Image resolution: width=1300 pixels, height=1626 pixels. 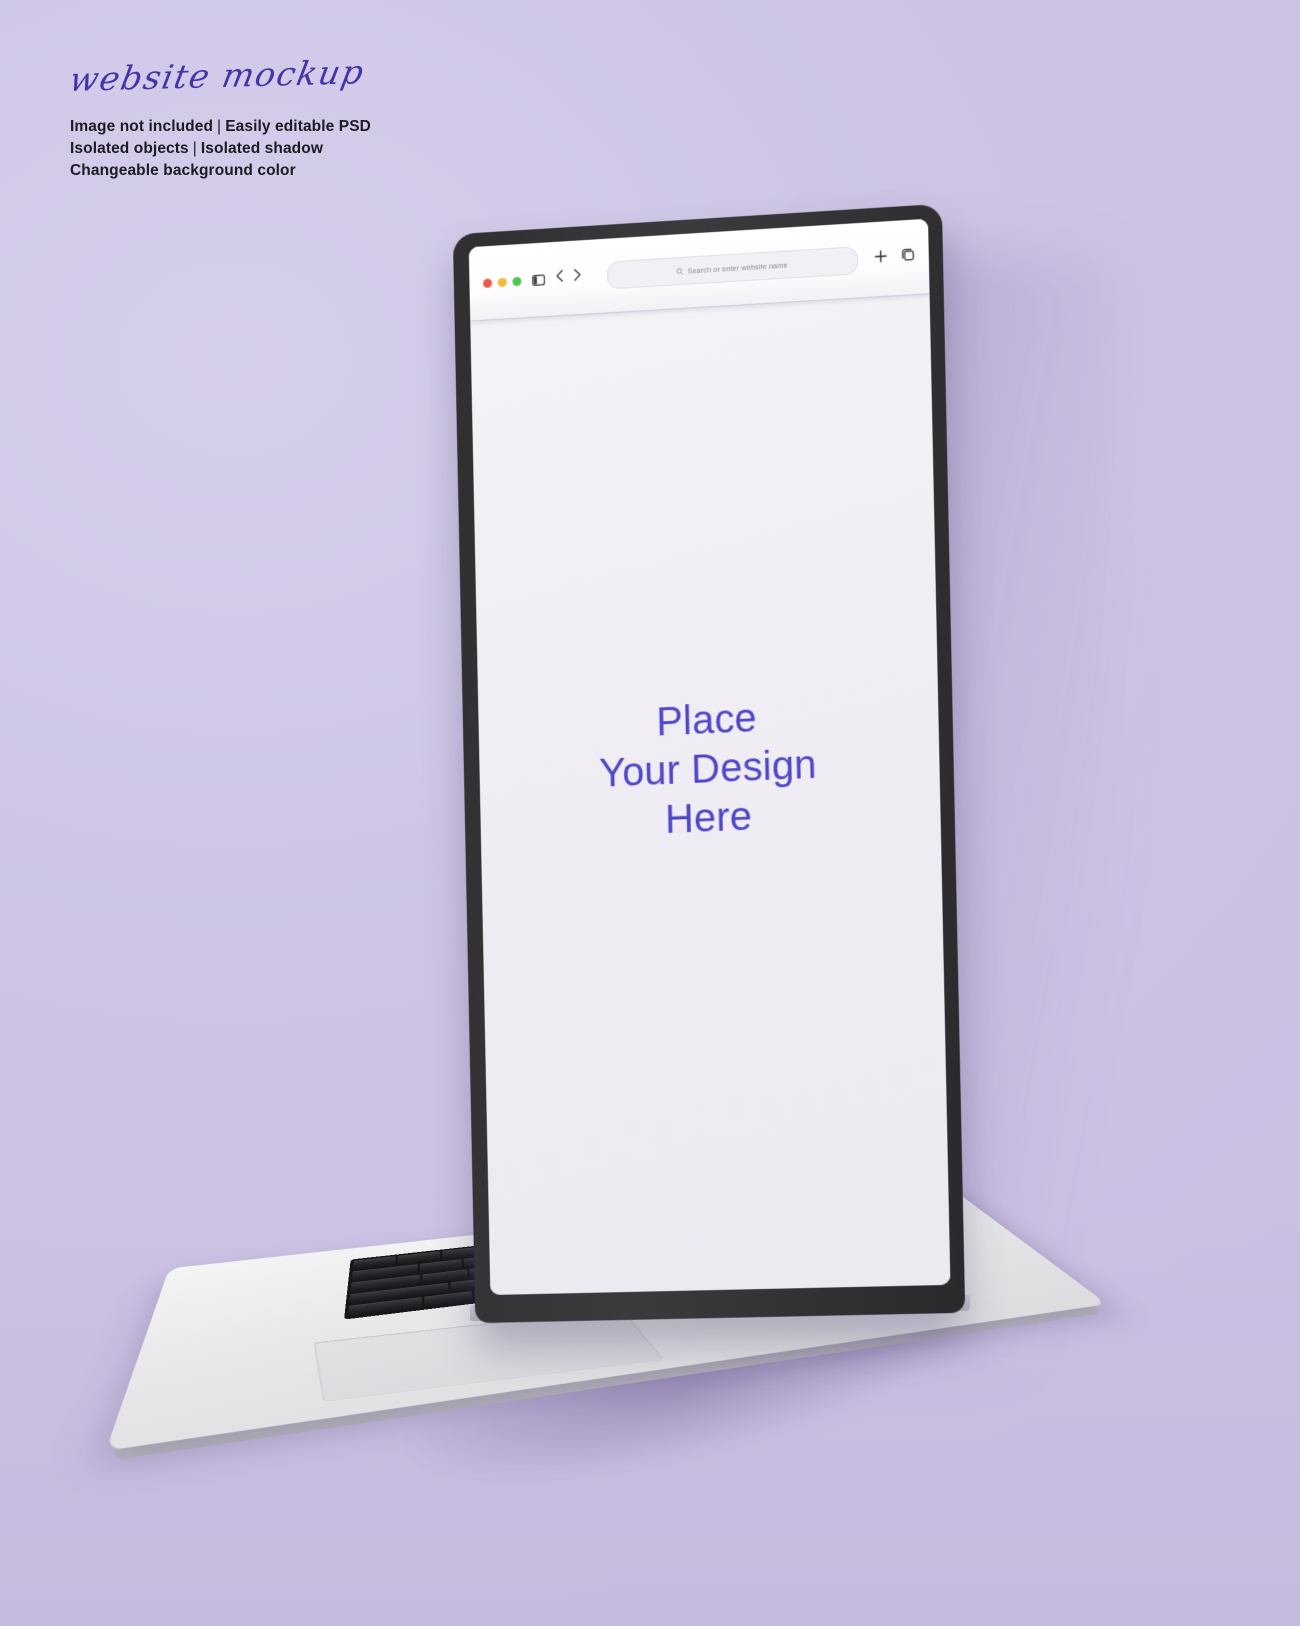 I want to click on placeholder-line-3: Here, so click(x=708, y=818).